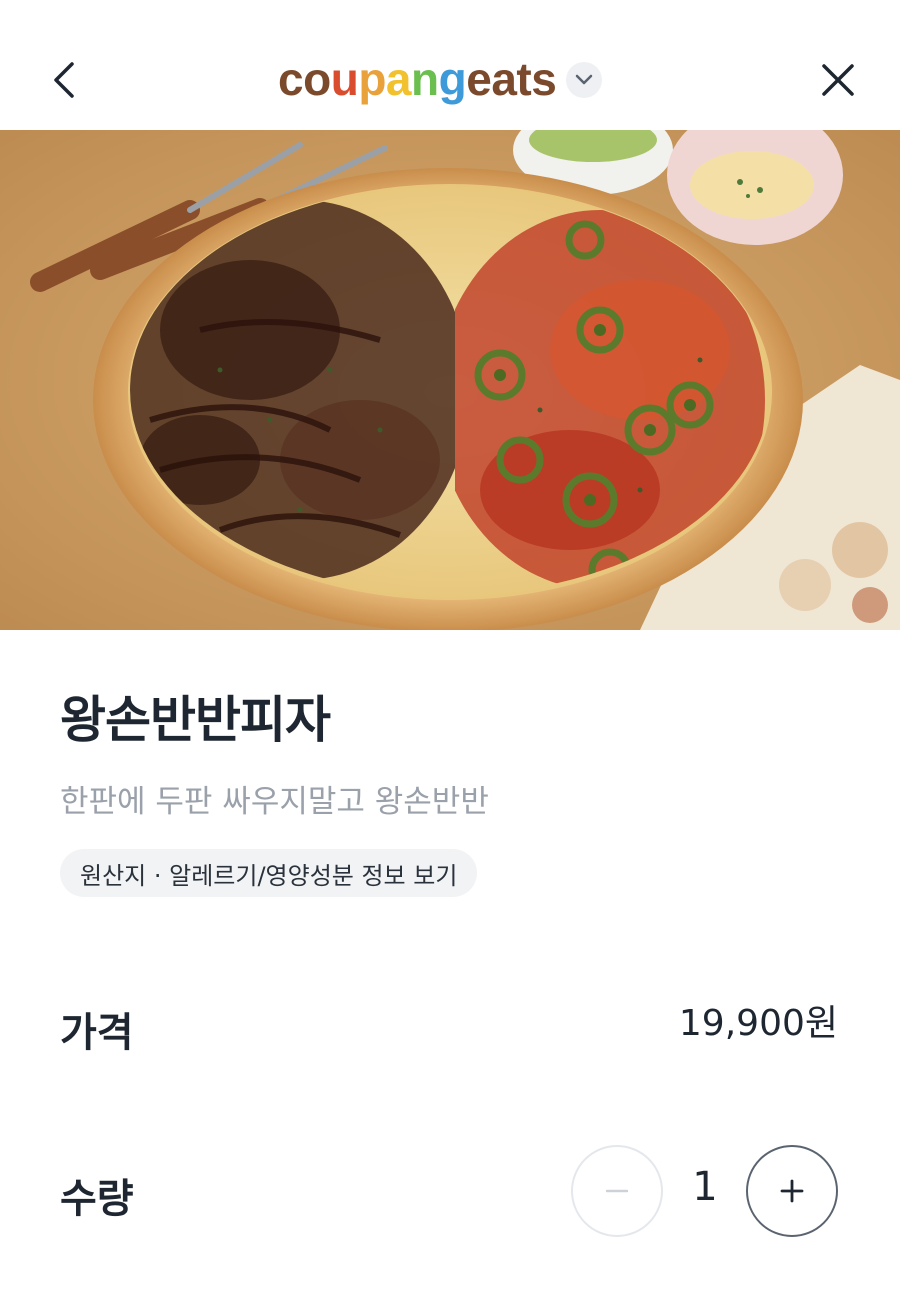  Describe the element at coordinates (274, 802) in the screenshot. I see `product-description: 한판에 두판 싸우지말고 왕손반반` at that location.